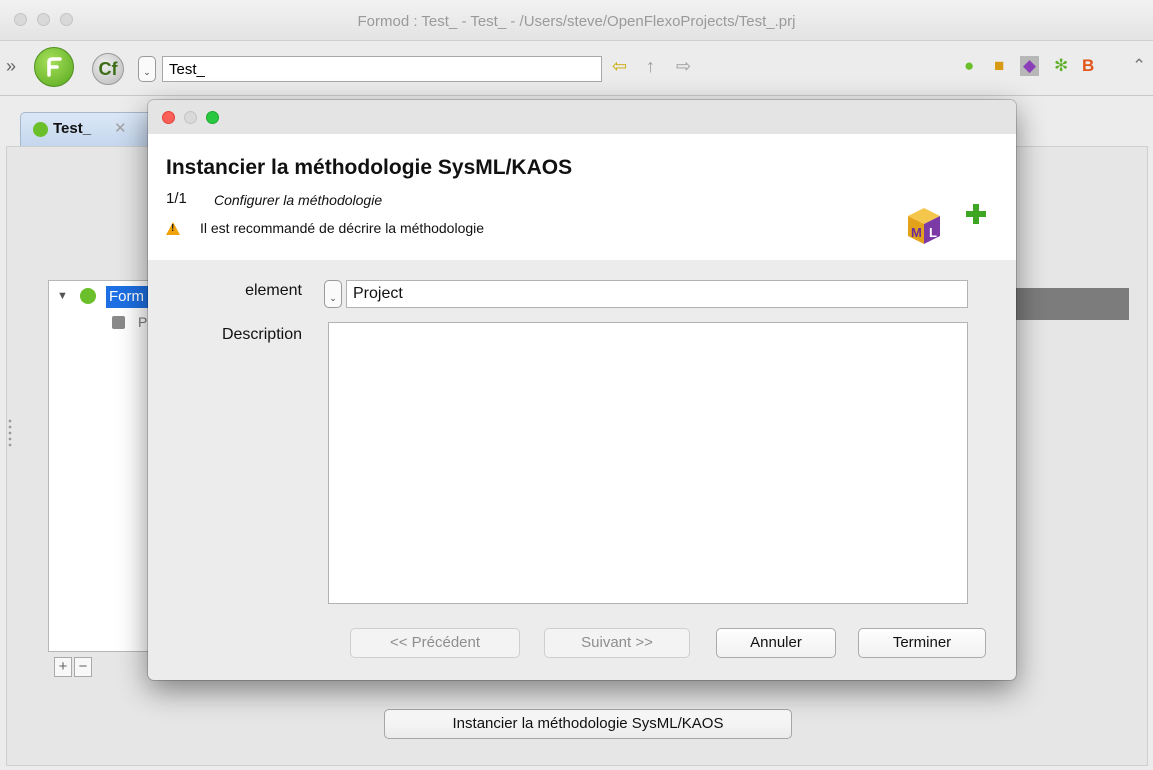 Image resolution: width=1153 pixels, height=770 pixels. I want to click on tree-item-root: Form, so click(129, 297).